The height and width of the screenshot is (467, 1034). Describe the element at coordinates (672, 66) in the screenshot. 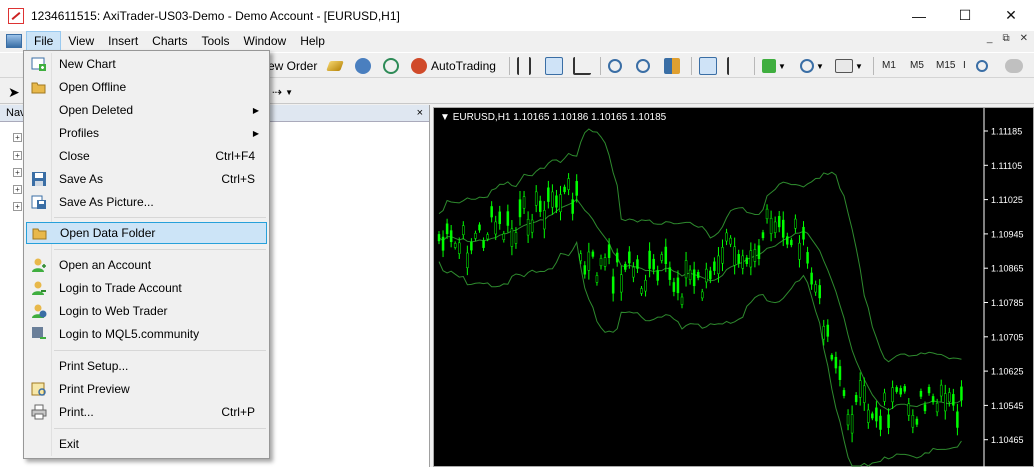

I see `tile-windows-icon` at that location.